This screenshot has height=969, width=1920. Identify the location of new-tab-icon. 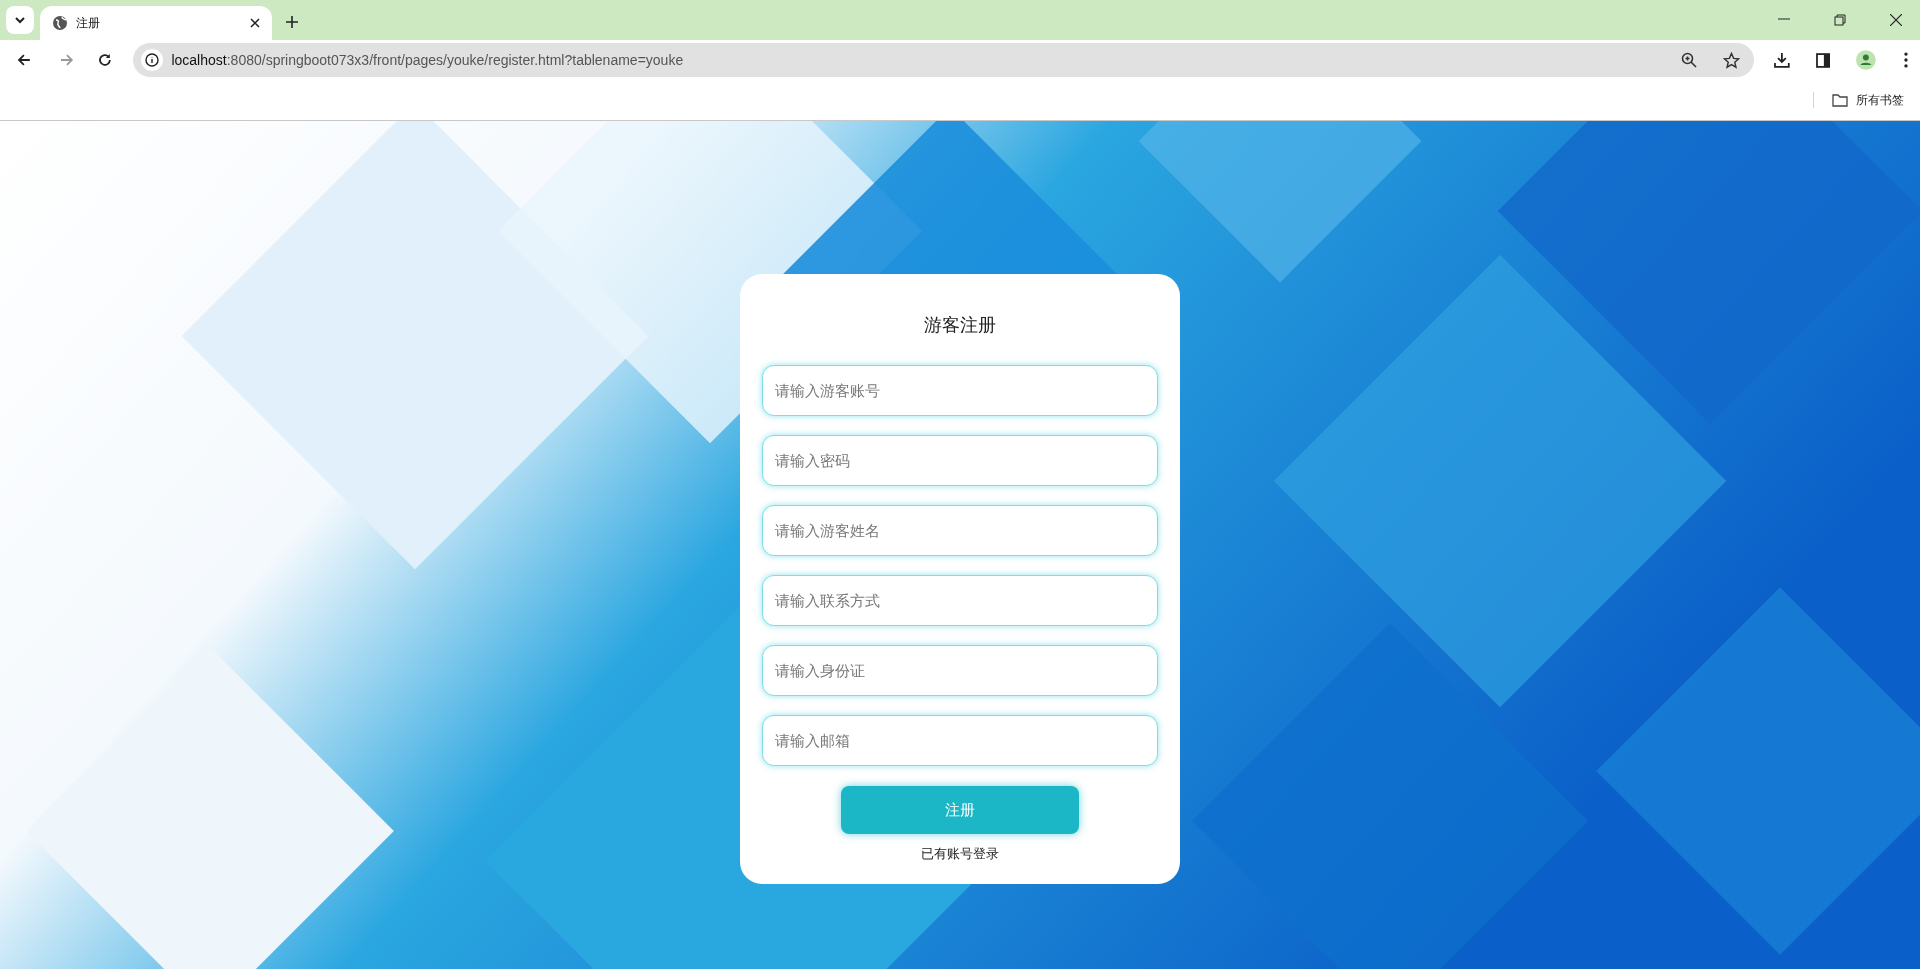
(292, 22).